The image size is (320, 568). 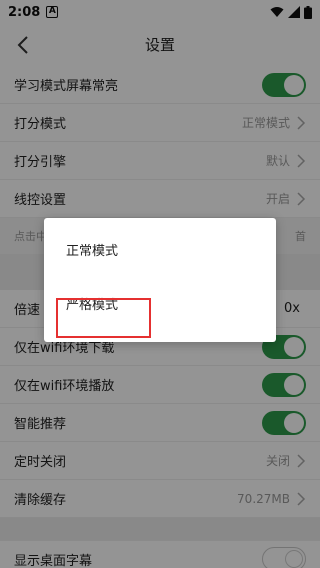 What do you see at coordinates (160, 249) in the screenshot?
I see `option-normal-mode: 正常模式` at bounding box center [160, 249].